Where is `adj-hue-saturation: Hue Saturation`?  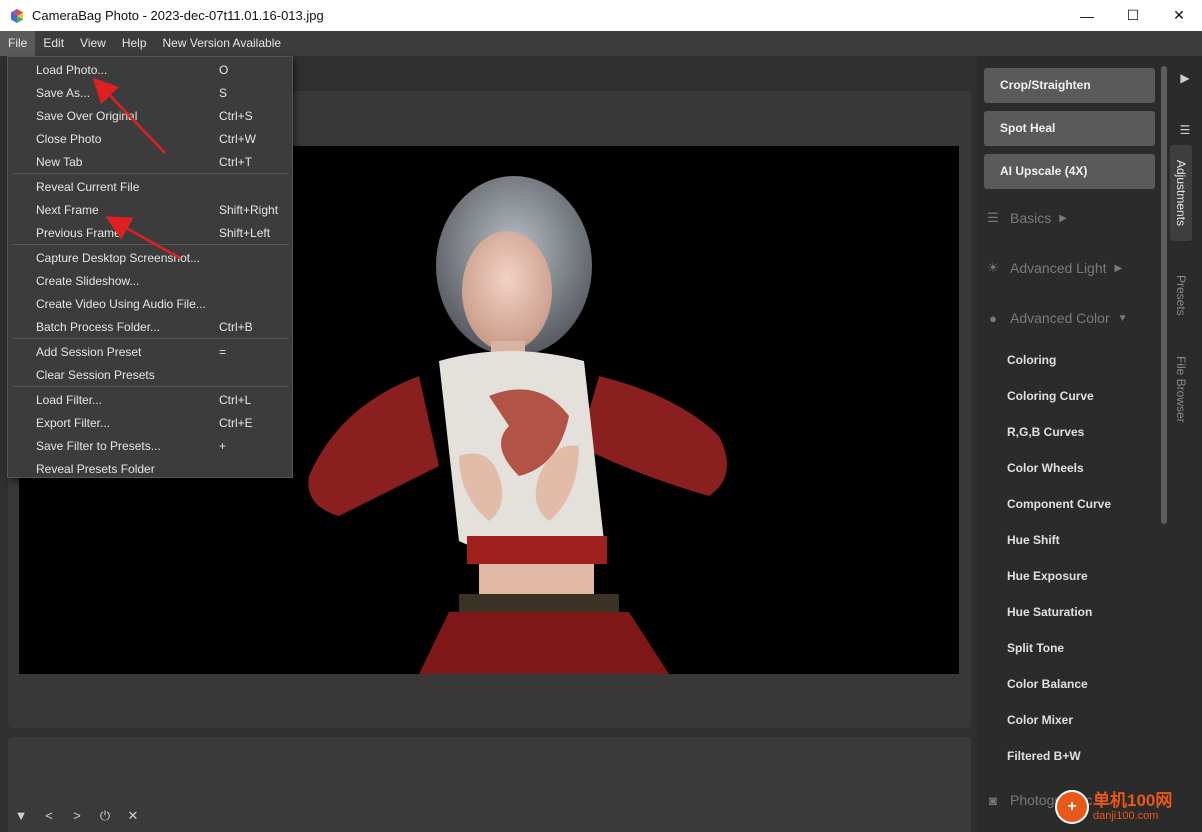
adj-hue-saturation: Hue Saturation is located at coordinates (1049, 612).